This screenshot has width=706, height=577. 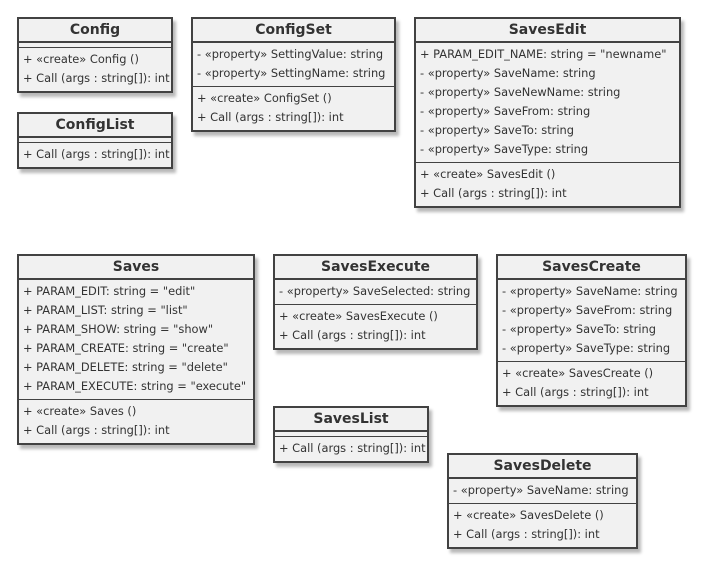 What do you see at coordinates (528, 515) in the screenshot?
I see `method-row: + «create» SavesDelete ()` at bounding box center [528, 515].